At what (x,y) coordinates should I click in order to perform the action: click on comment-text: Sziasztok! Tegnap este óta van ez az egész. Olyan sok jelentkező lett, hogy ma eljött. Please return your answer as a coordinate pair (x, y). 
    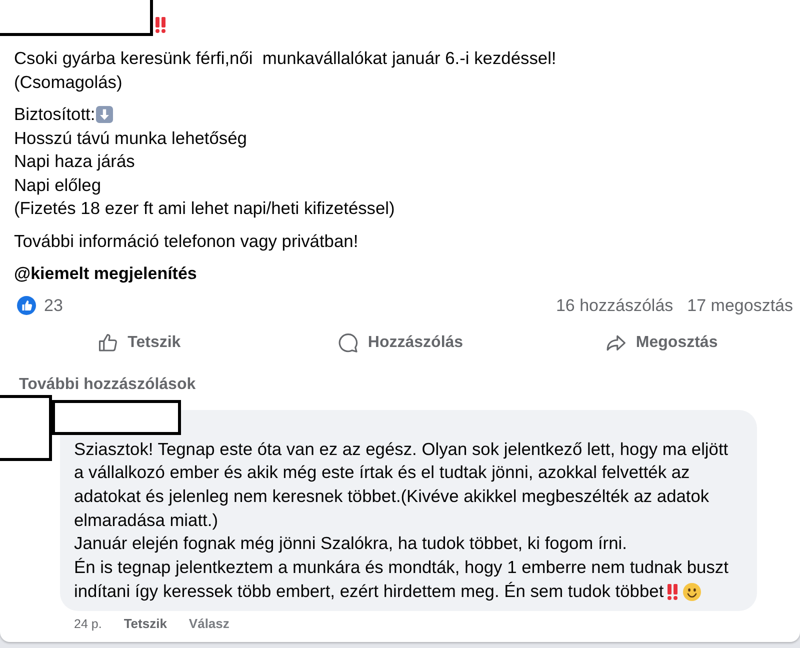
    Looking at the image, I should click on (401, 449).